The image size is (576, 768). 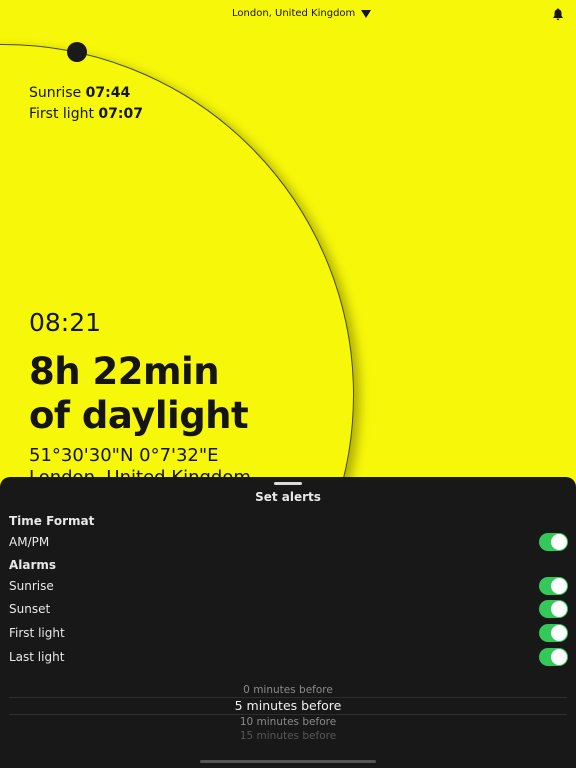 What do you see at coordinates (31, 586) in the screenshot?
I see `alarm-label: Sunrise` at bounding box center [31, 586].